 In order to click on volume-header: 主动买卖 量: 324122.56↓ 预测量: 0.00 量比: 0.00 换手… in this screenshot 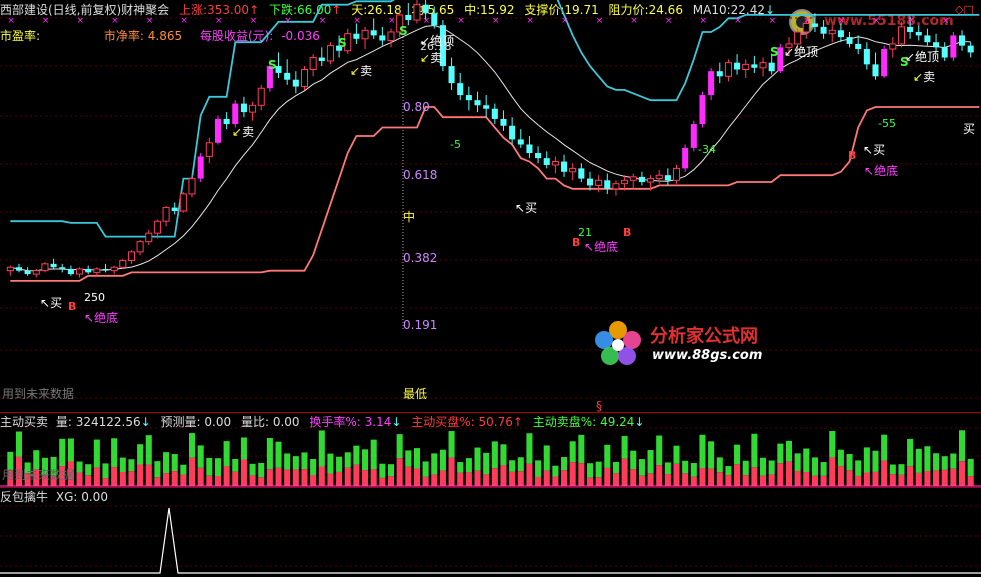, I will do `click(325, 422)`.